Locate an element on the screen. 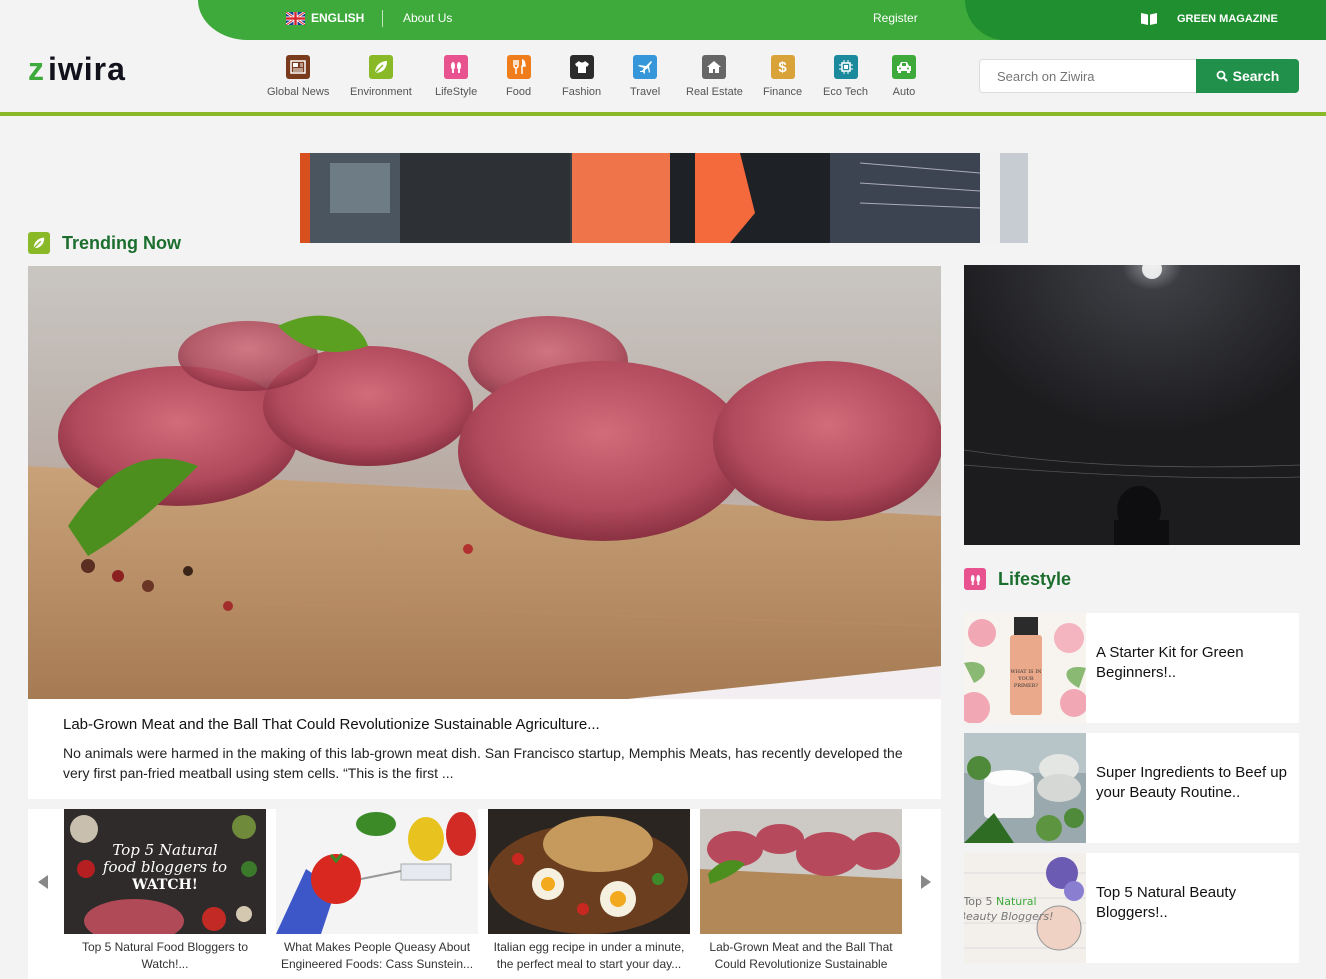  nav-finance: $ Finance is located at coordinates (782, 76).